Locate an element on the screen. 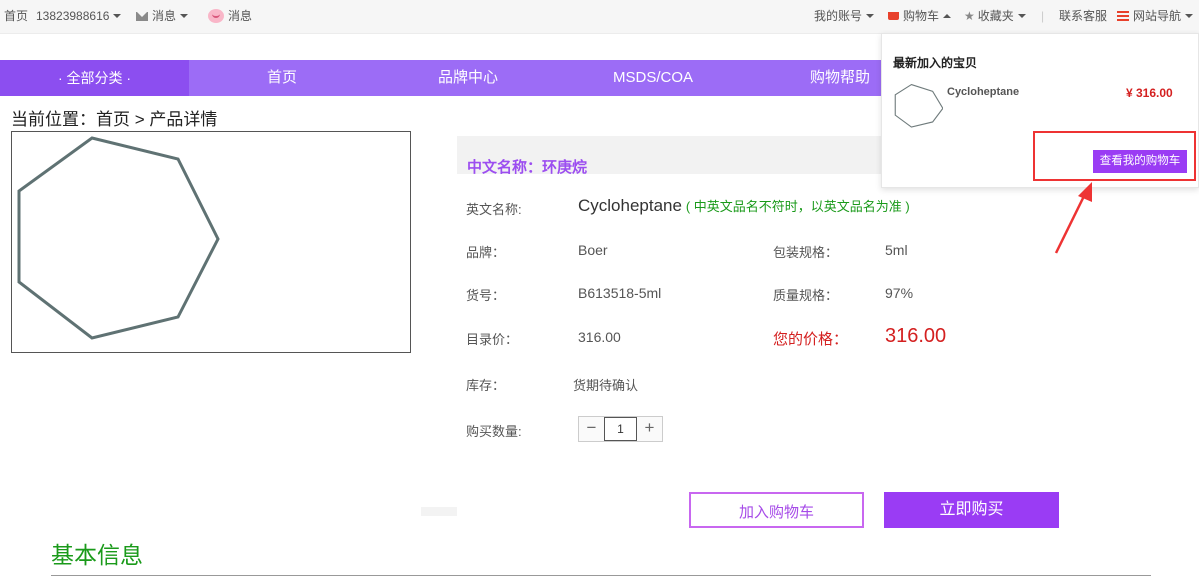  brand-label: 品牌： is located at coordinates (486, 252).